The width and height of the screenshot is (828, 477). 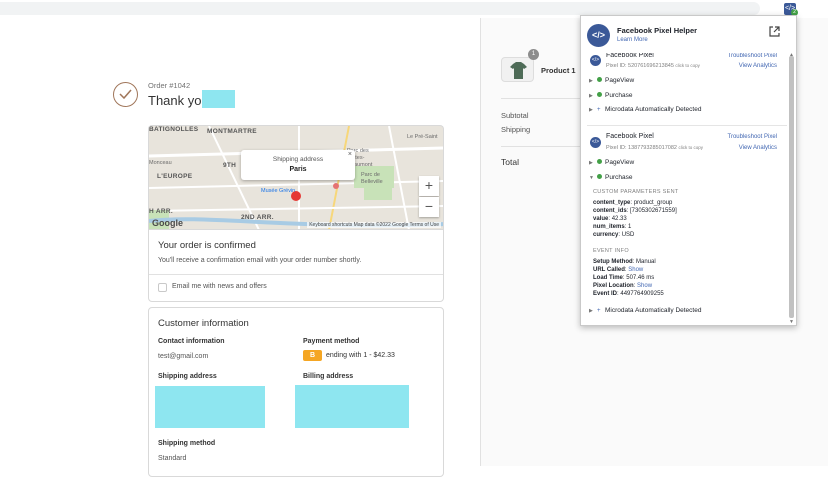 I want to click on checkmark-icon, so click(x=125, y=94).